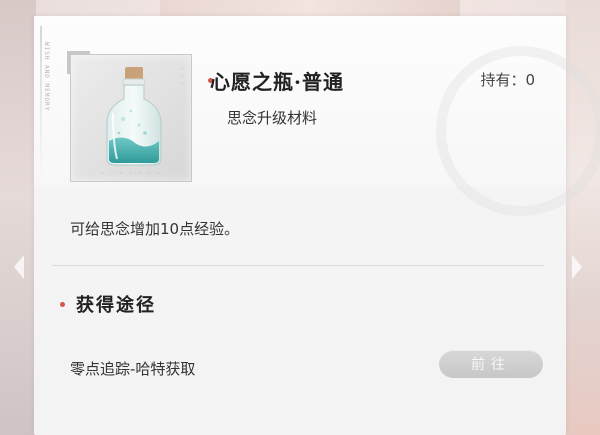 This screenshot has height=435, width=600. Describe the element at coordinates (46, 77) in the screenshot. I see `decorative-text: WISH AND MEMORY` at that location.